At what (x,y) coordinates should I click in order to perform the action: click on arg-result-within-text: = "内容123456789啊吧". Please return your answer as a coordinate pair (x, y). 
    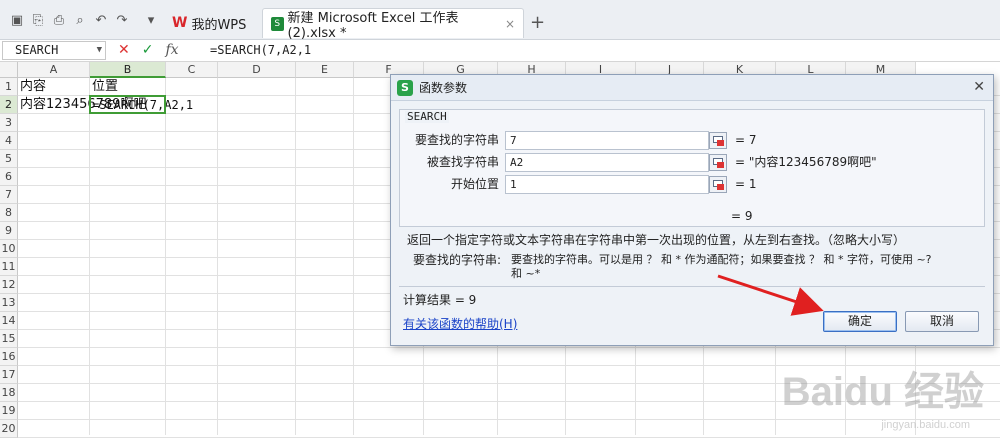
    Looking at the image, I should click on (806, 162).